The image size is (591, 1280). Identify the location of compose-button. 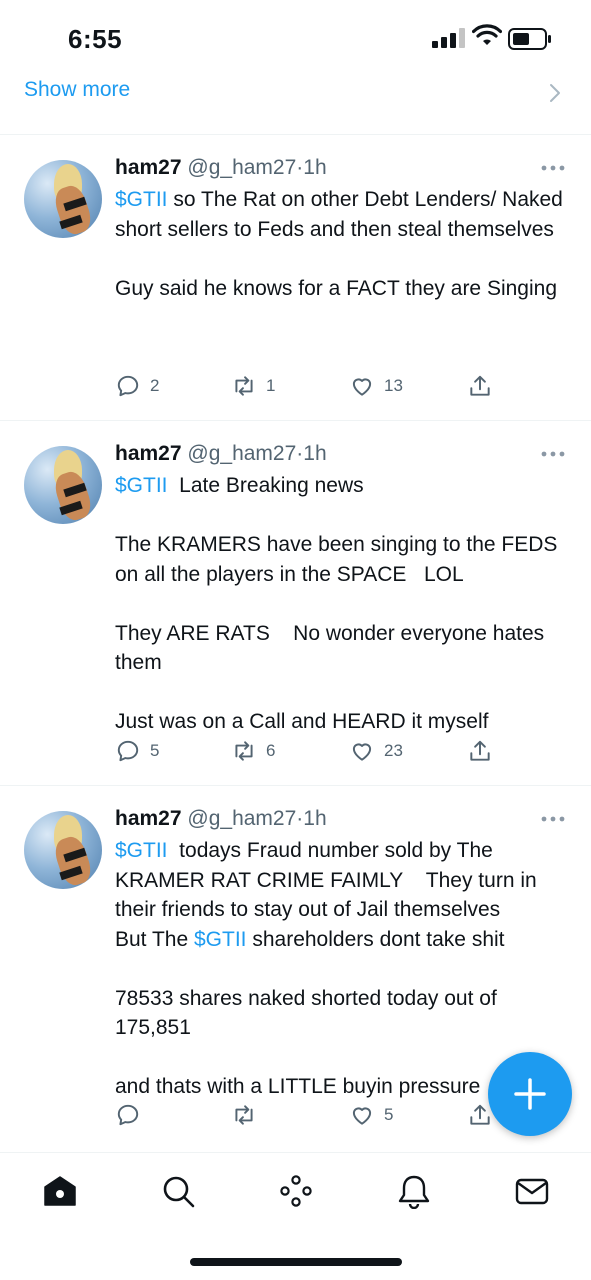
(530, 1094).